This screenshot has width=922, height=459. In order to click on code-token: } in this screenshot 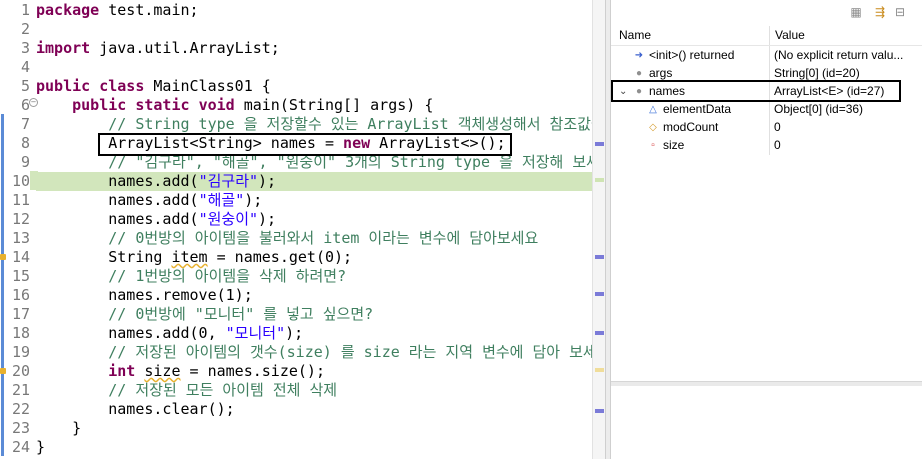, I will do `click(41, 447)`.